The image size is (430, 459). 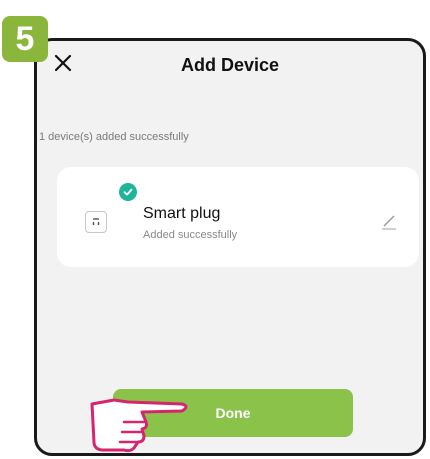 What do you see at coordinates (96, 222) in the screenshot?
I see `smart-plug-icon` at bounding box center [96, 222].